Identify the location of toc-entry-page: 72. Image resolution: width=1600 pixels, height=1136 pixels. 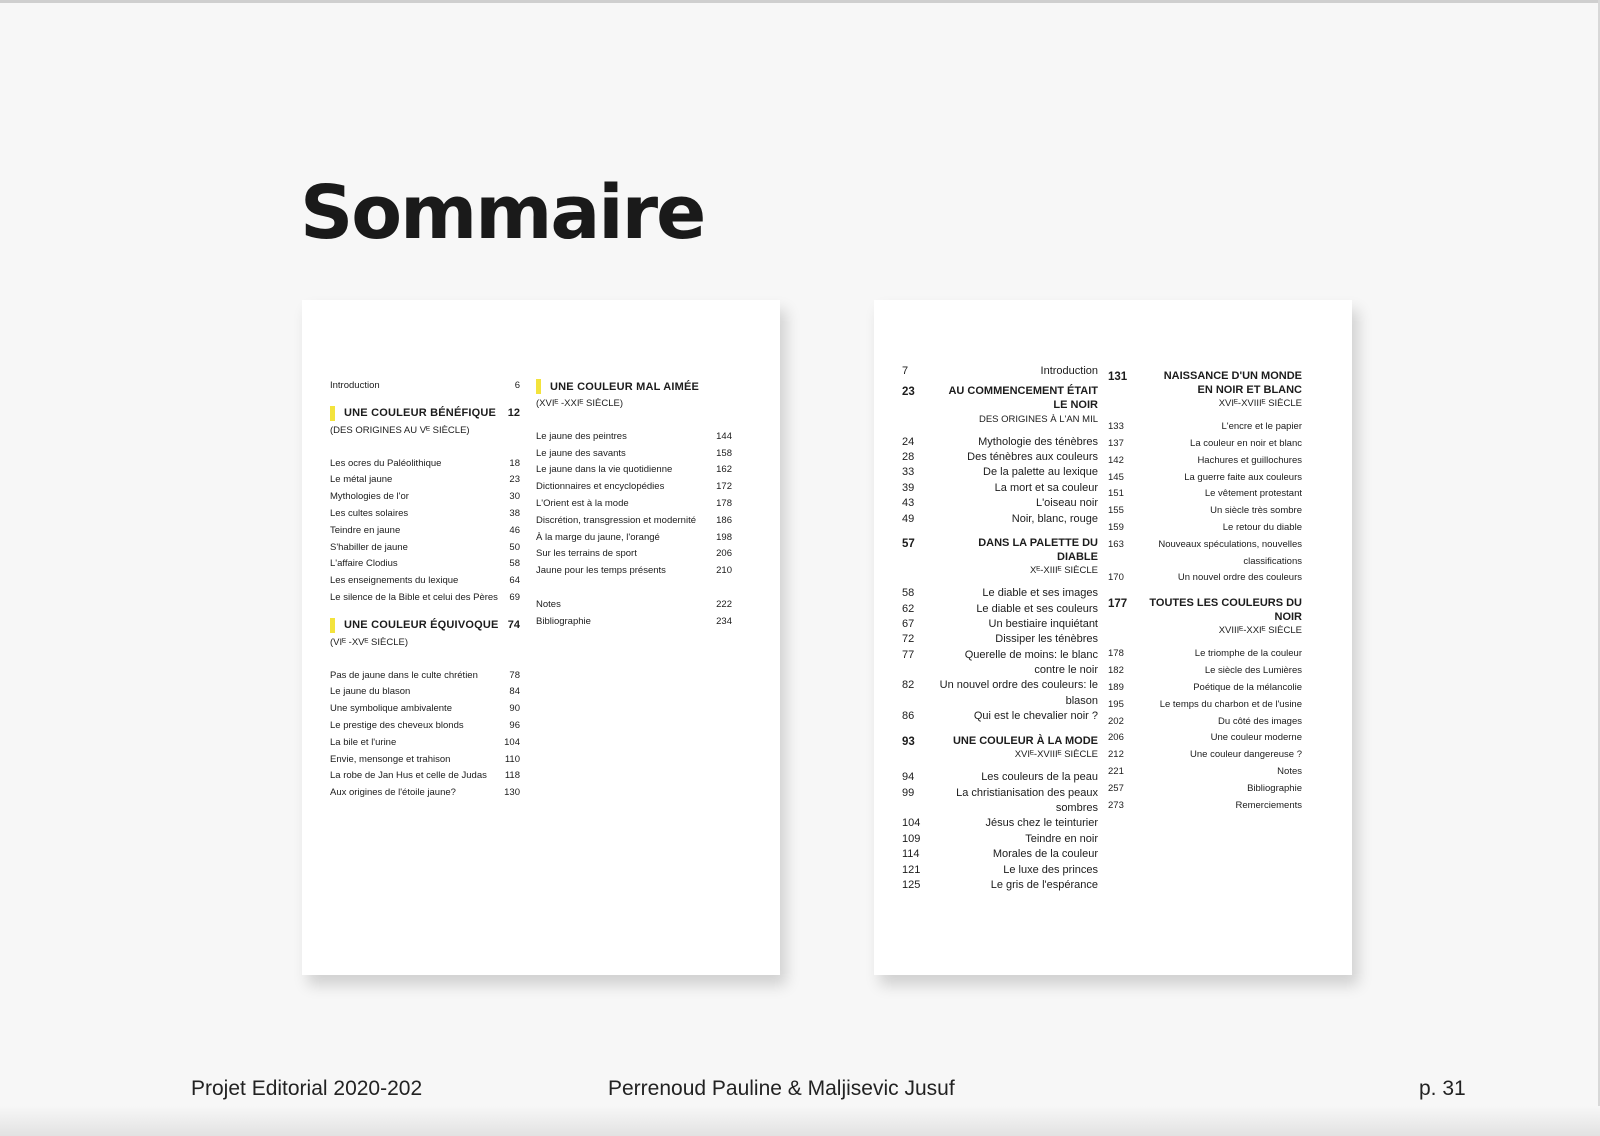
(908, 639).